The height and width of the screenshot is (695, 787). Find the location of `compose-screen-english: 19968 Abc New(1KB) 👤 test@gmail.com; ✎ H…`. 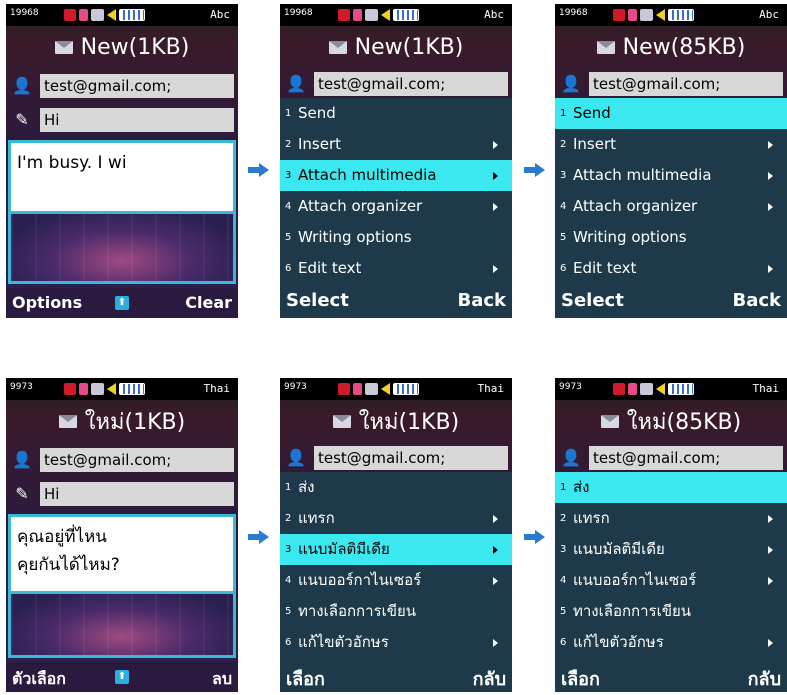

compose-screen-english: 19968 Abc New(1KB) 👤 test@gmail.com; ✎ H… is located at coordinates (122, 161).